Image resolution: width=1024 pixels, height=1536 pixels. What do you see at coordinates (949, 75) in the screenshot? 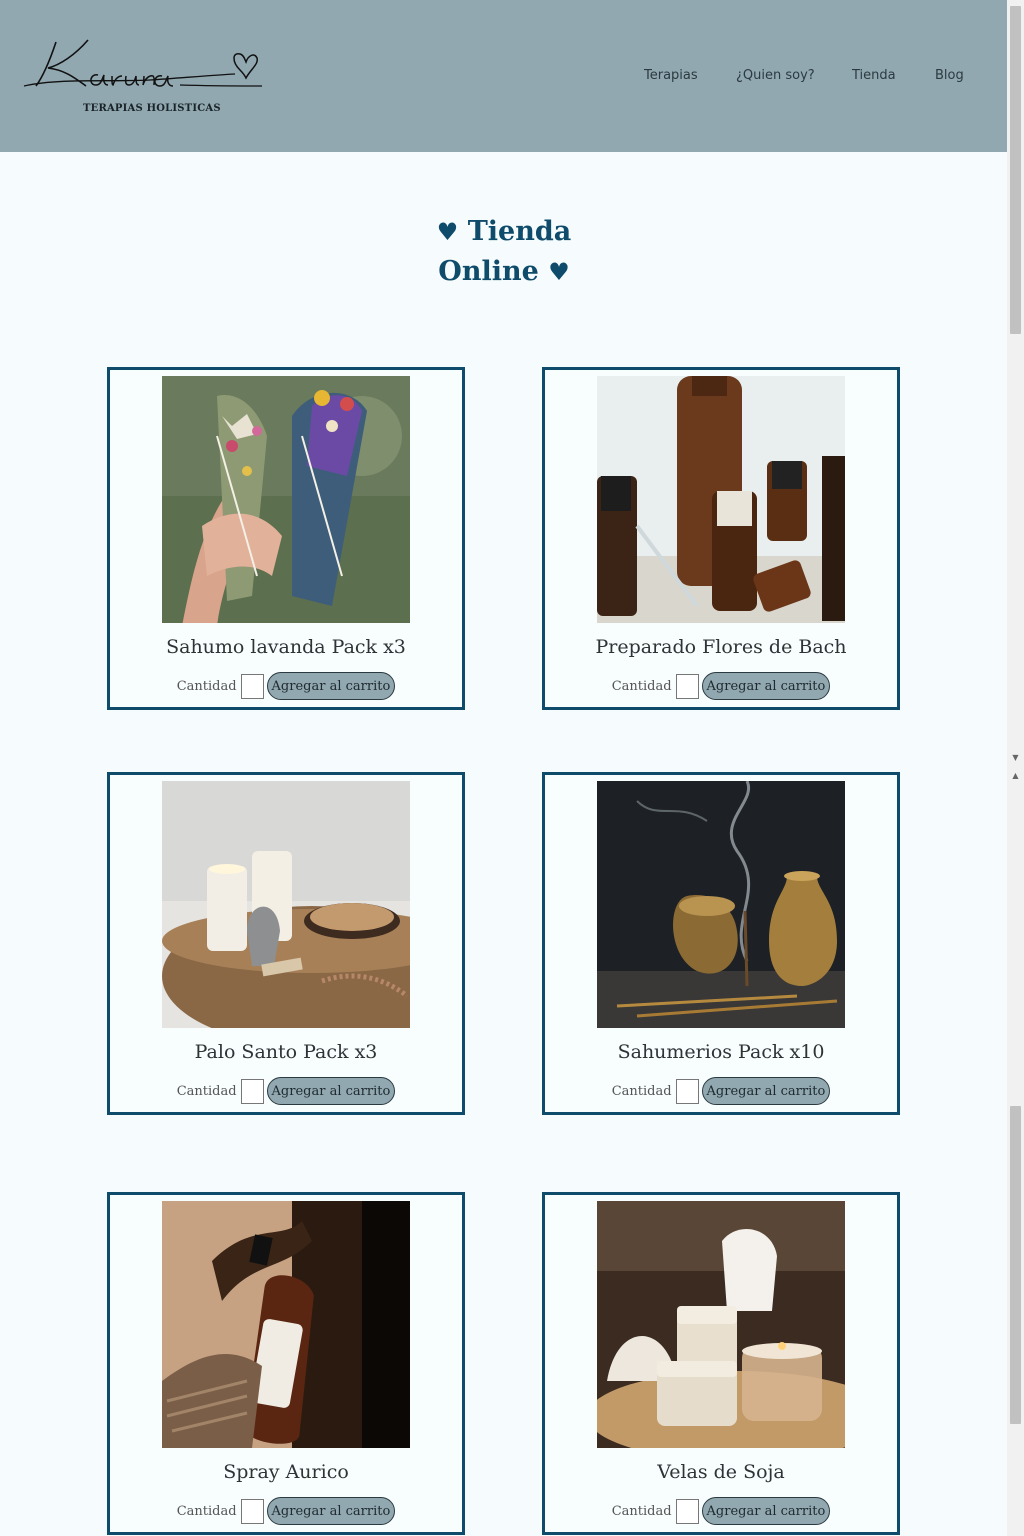
I see `nav-blog: Blog` at bounding box center [949, 75].